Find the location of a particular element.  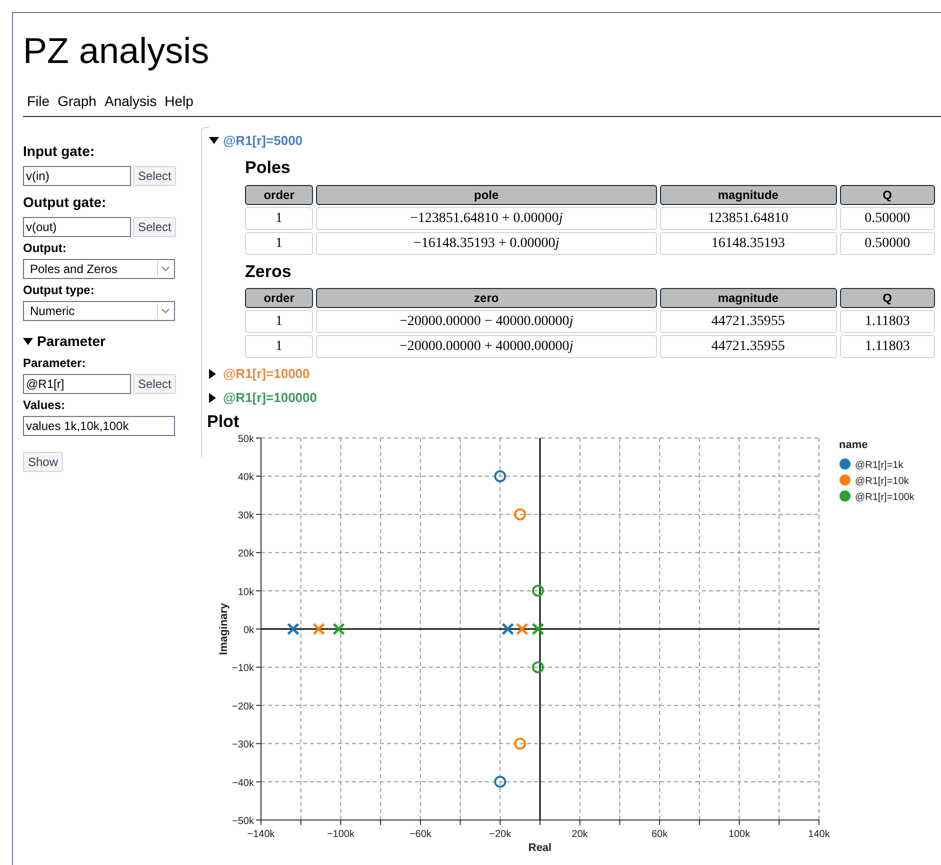

table-title: Poles is located at coordinates (268, 168).